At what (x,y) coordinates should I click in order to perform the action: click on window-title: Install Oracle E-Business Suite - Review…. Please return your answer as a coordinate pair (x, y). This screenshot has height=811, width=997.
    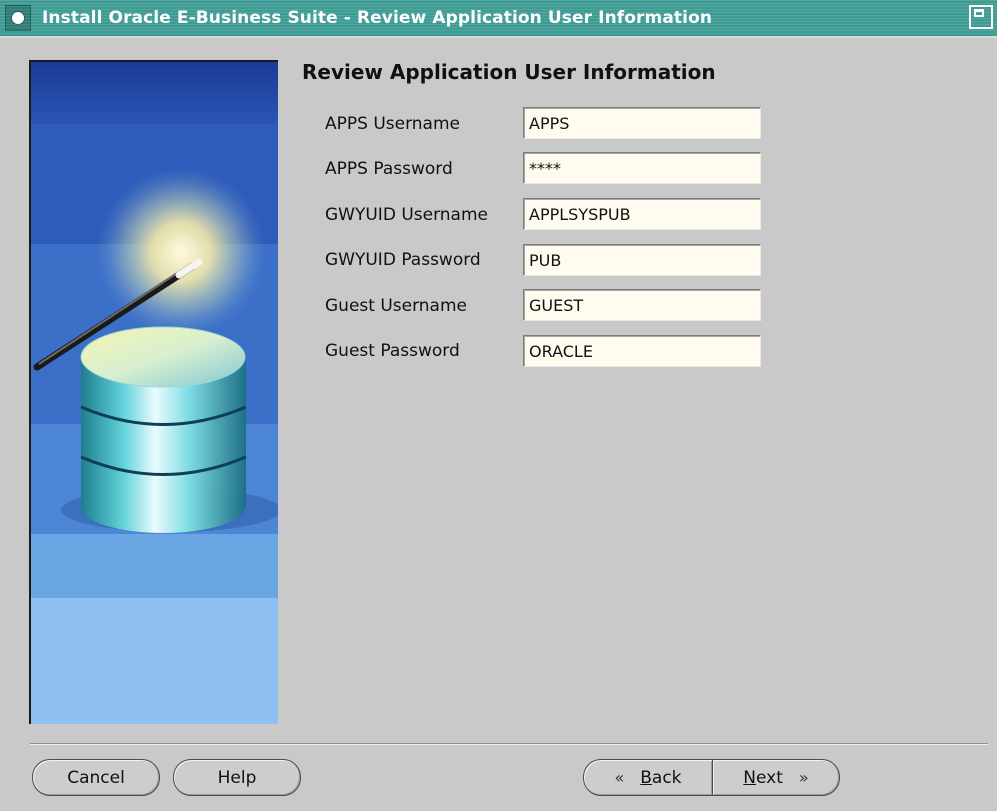
    Looking at the image, I should click on (377, 18).